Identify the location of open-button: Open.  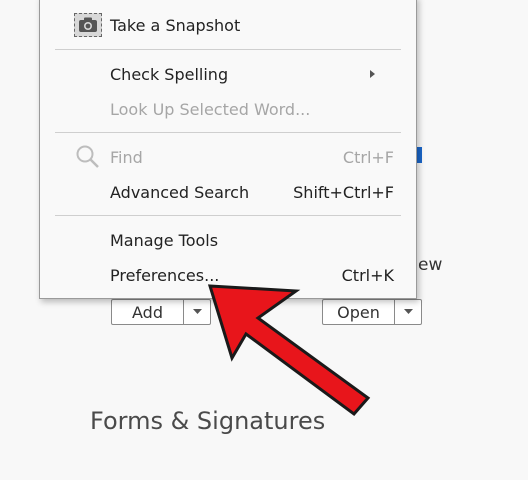
(359, 312).